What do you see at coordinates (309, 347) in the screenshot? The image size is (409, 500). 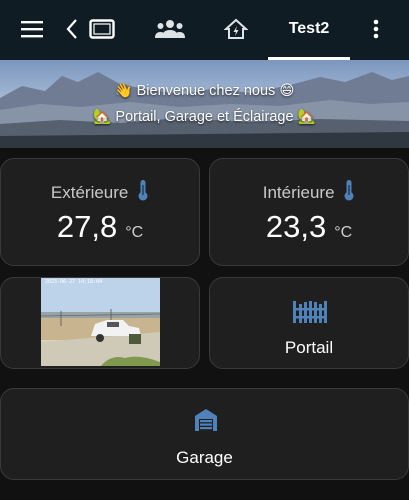 I see `tile-label-portail: Portail` at bounding box center [309, 347].